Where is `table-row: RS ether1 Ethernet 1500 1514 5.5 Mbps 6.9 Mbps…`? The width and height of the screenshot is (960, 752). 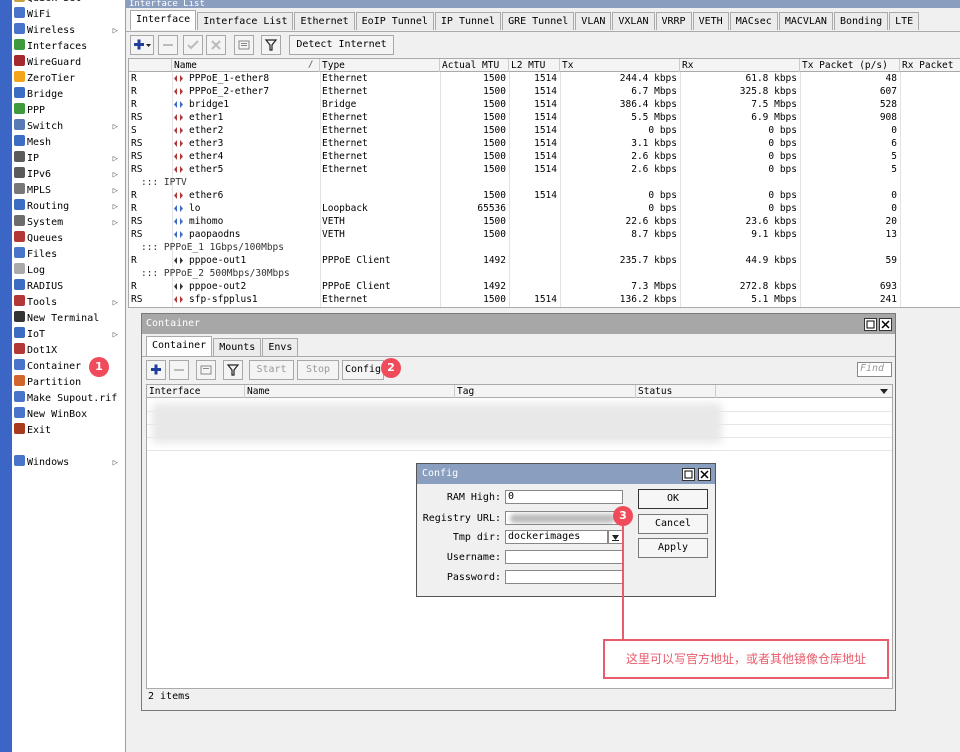
table-row: RS ether1 Ethernet 1500 1514 5.5 Mbps 6.9 Mbps… is located at coordinates (544, 117).